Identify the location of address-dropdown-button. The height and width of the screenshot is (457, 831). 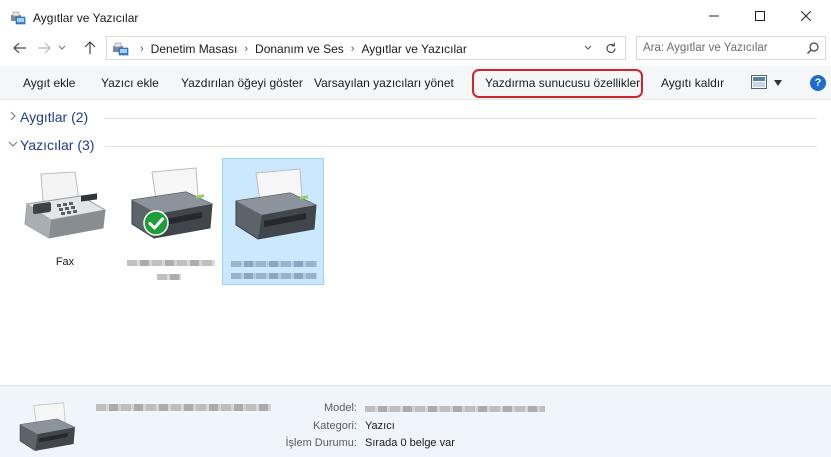
(588, 48).